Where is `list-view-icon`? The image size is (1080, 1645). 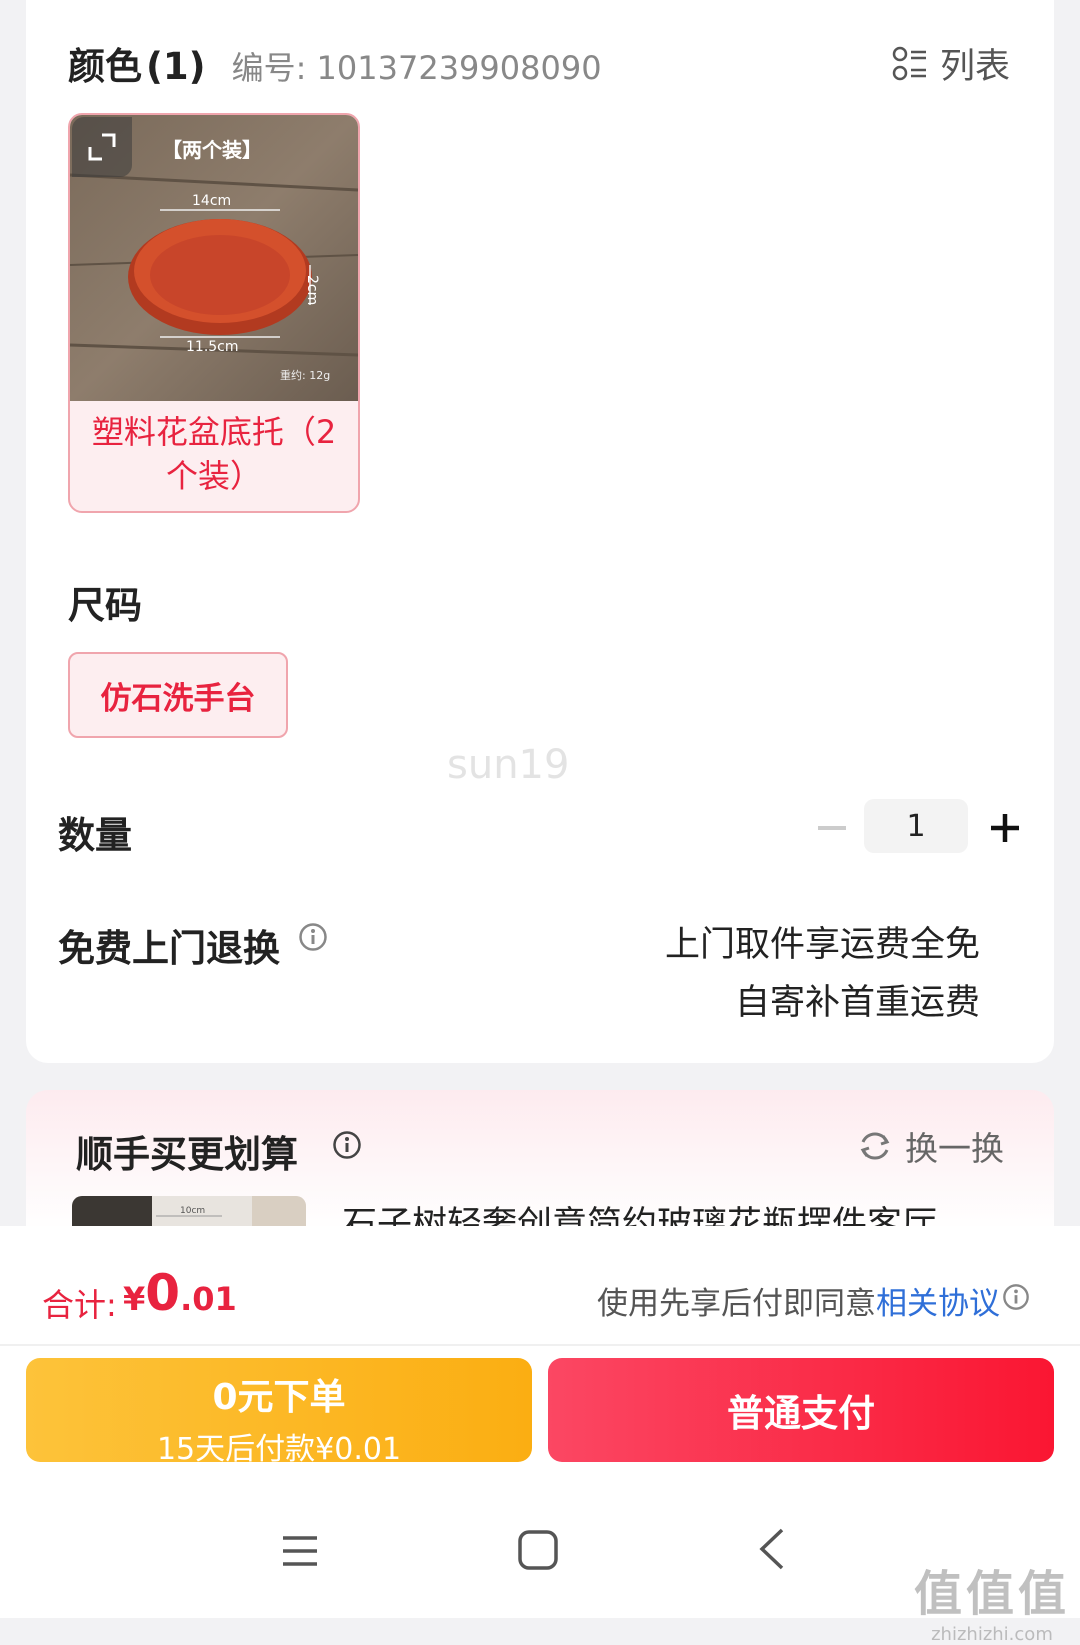
list-view-icon is located at coordinates (909, 63).